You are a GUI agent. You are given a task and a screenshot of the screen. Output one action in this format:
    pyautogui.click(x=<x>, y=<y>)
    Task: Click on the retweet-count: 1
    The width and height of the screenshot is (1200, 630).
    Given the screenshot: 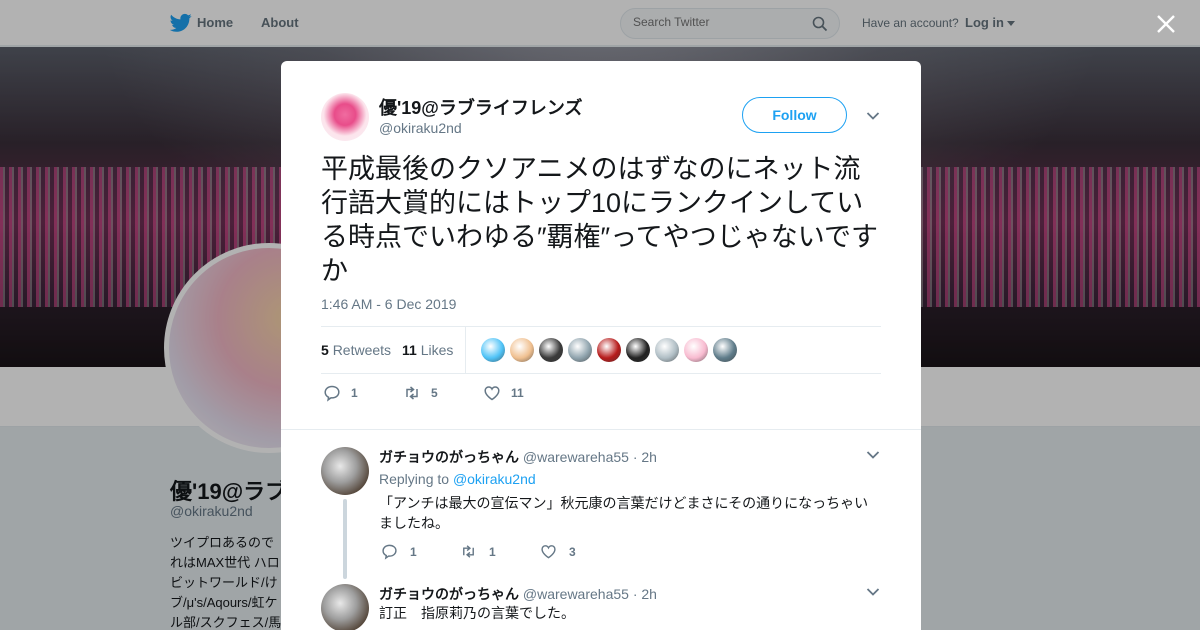 What is the action you would take?
    pyautogui.click(x=492, y=551)
    